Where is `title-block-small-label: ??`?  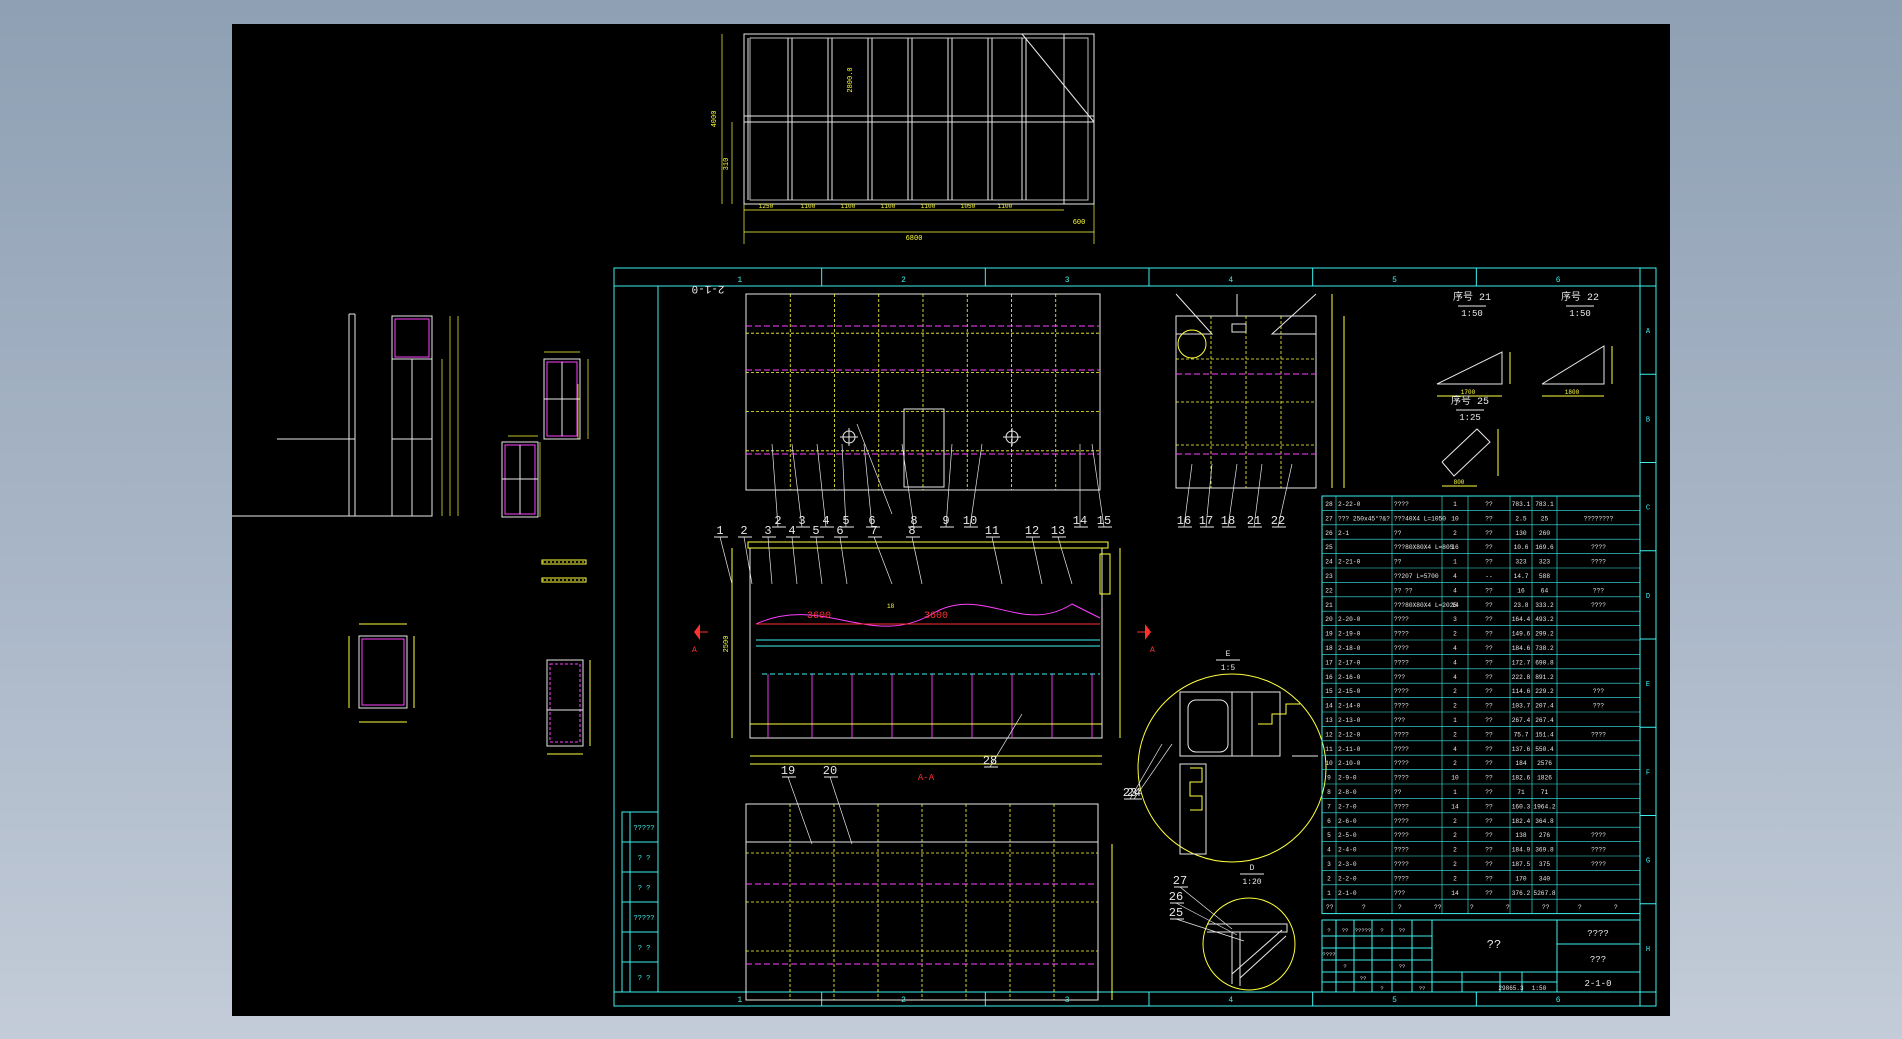
title-block-small-label: ?? is located at coordinates (1402, 966).